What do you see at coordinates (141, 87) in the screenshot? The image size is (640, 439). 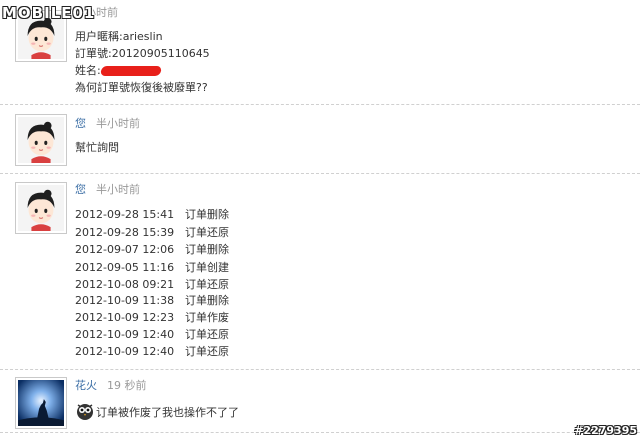 I see `message-text-line: 為何訂單號恢復後被廢單??` at bounding box center [141, 87].